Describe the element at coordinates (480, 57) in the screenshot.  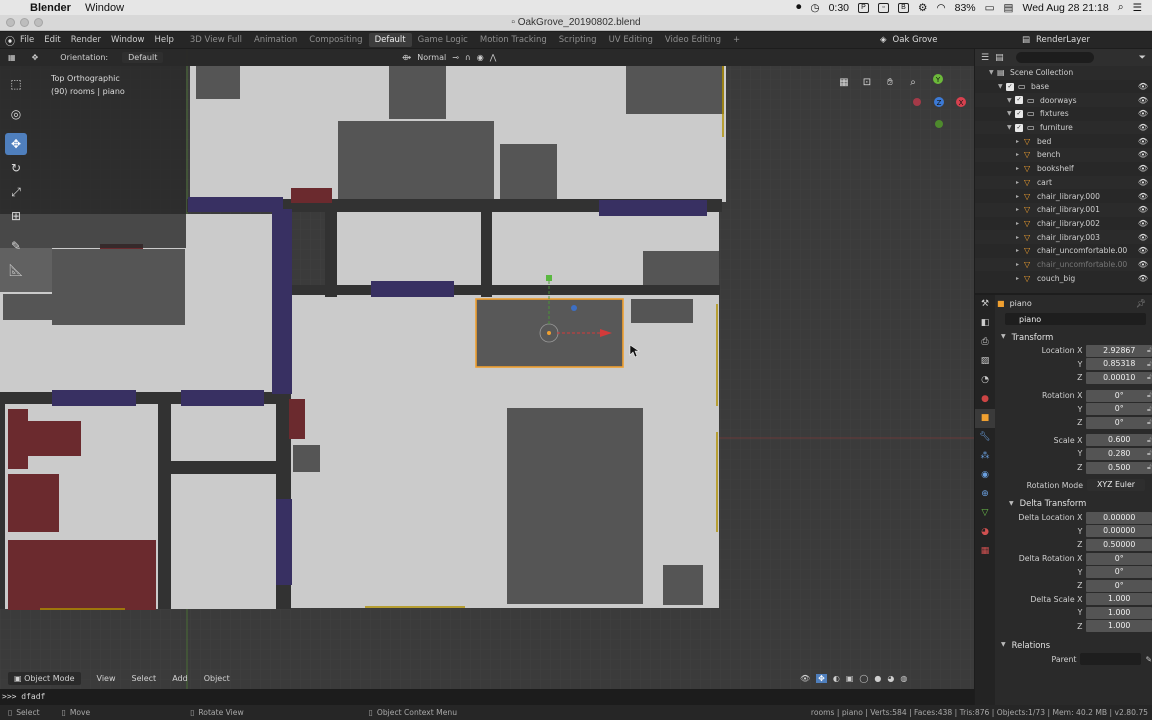
I see `proportional-icon: ◉` at that location.